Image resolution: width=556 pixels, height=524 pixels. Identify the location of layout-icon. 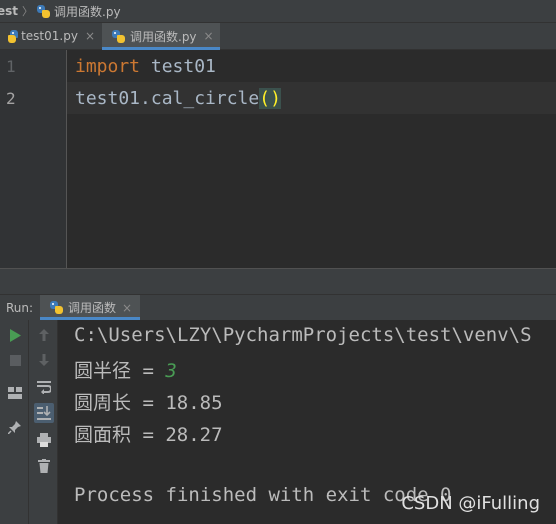
(15, 393).